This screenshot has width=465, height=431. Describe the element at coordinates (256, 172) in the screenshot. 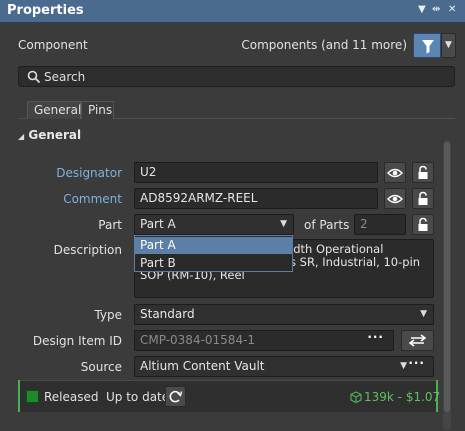

I see `designator-field: U2` at that location.